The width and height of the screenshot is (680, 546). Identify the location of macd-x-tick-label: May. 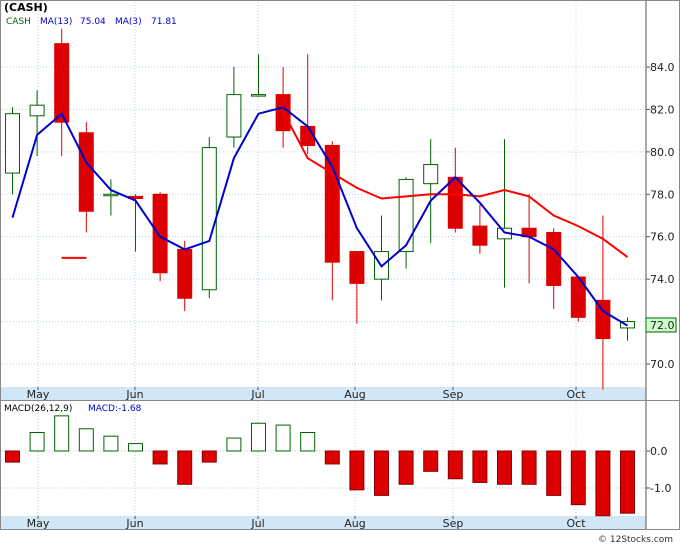
(38, 523).